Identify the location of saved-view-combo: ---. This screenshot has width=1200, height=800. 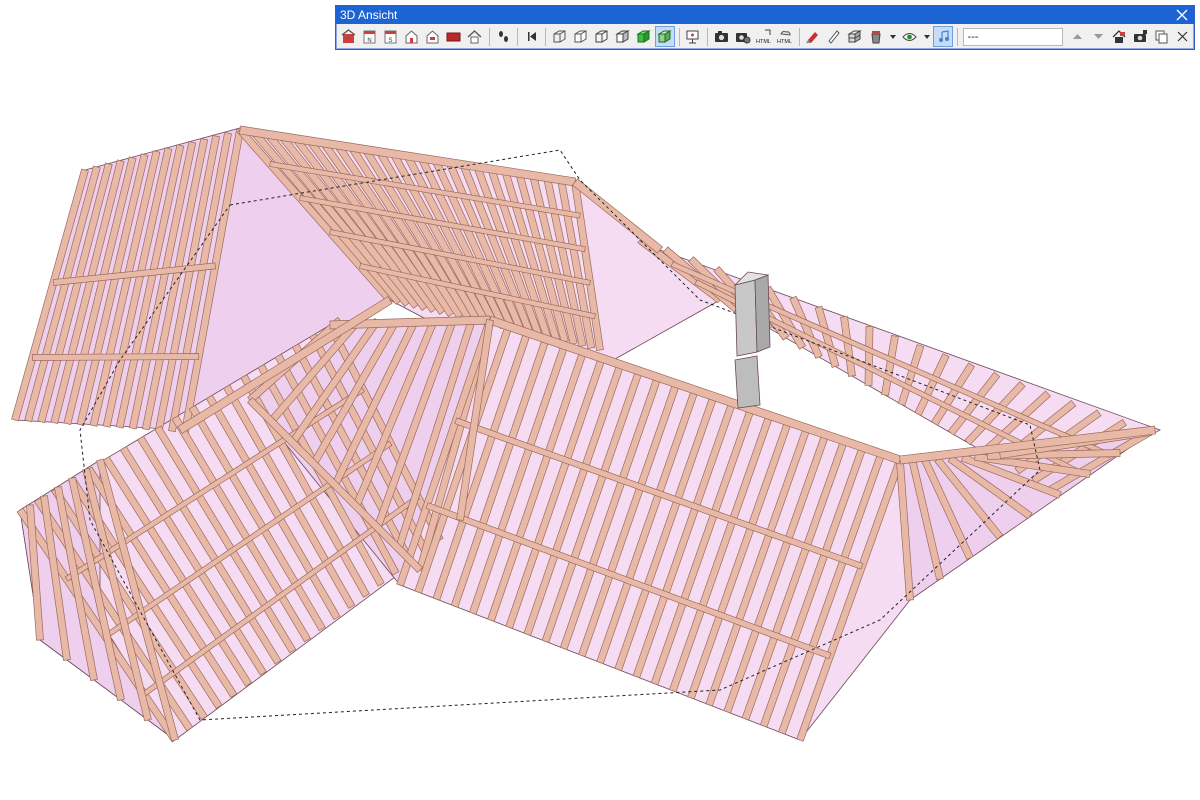
(1013, 36).